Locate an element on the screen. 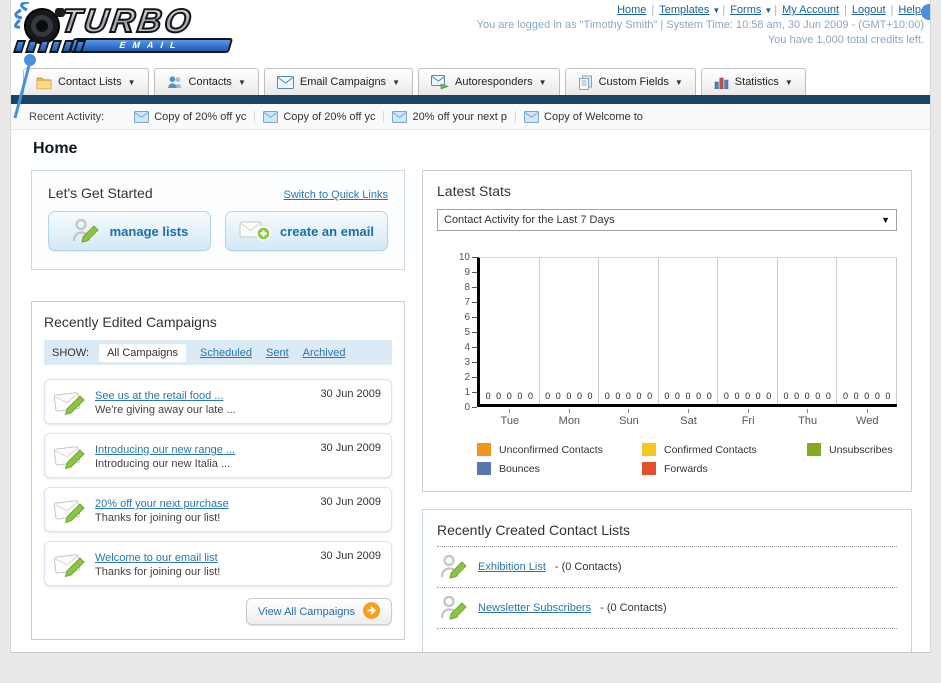  tab-contact-lists: Contact Lists ▼ is located at coordinates (86, 81).